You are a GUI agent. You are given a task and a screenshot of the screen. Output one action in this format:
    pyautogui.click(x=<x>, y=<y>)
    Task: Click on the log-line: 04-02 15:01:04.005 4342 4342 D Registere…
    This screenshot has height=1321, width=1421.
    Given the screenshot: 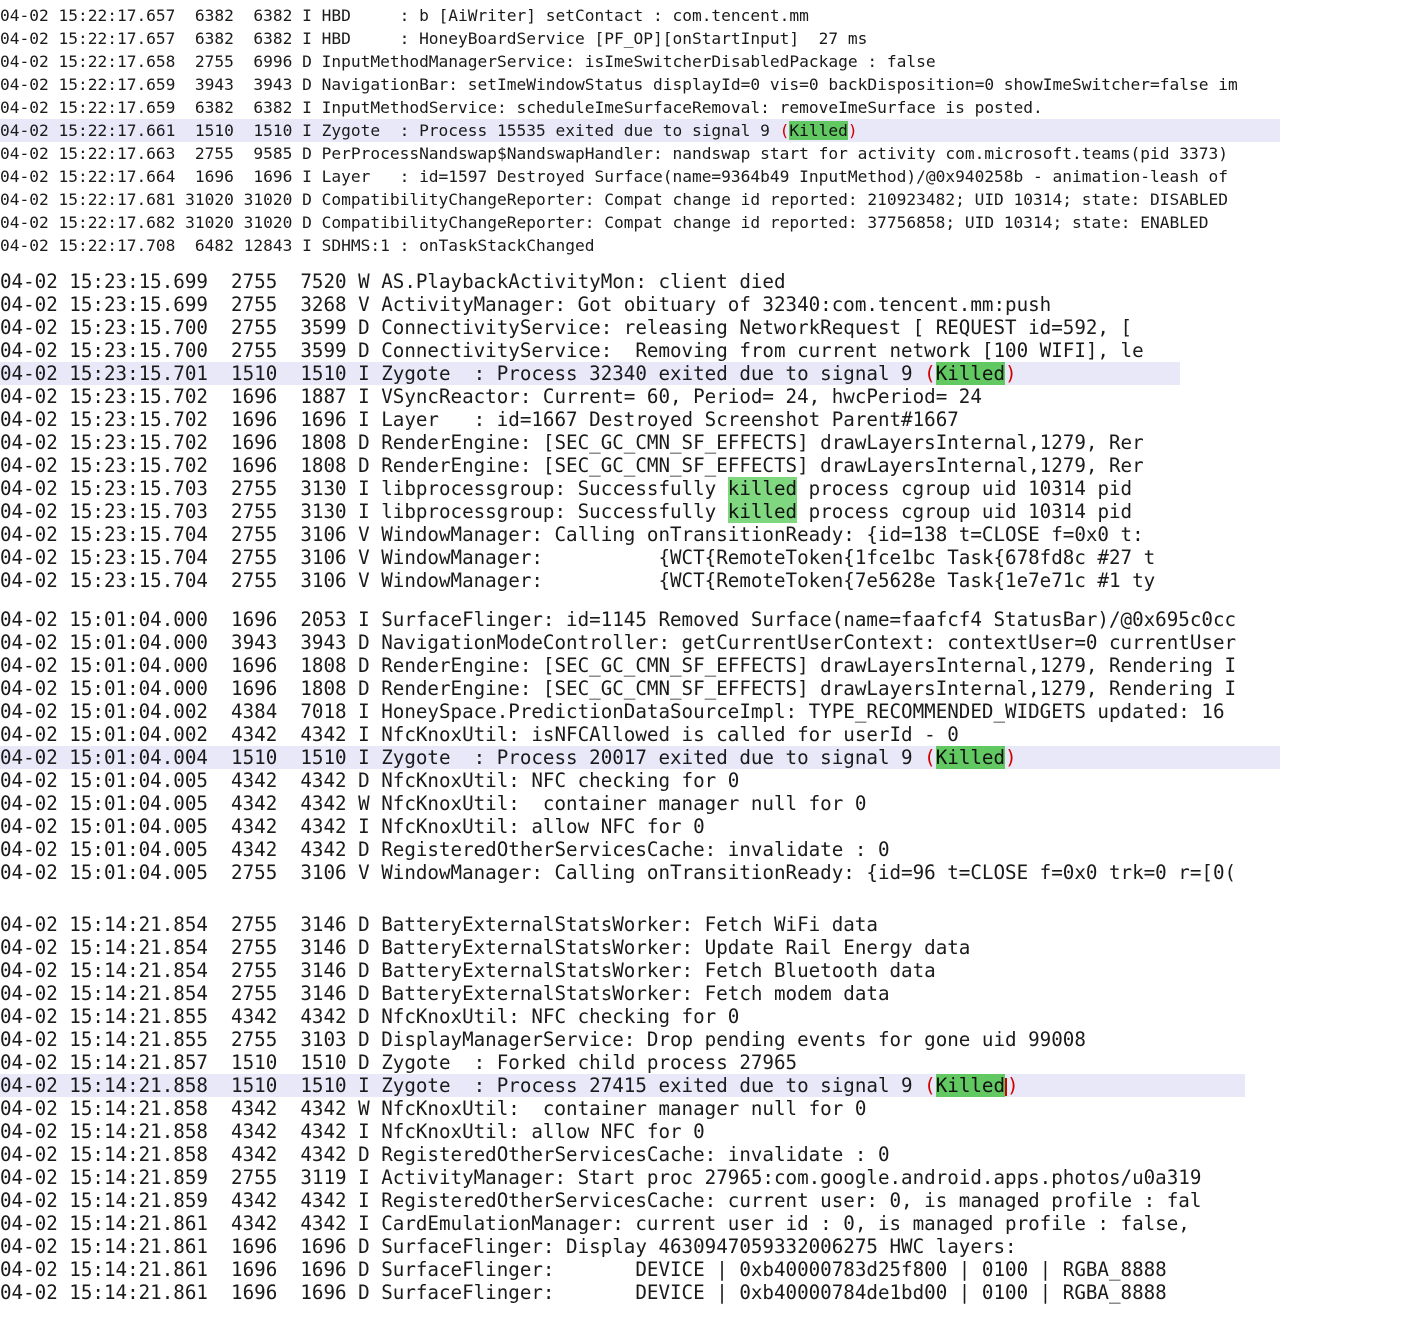 What is the action you would take?
    pyautogui.click(x=640, y=849)
    